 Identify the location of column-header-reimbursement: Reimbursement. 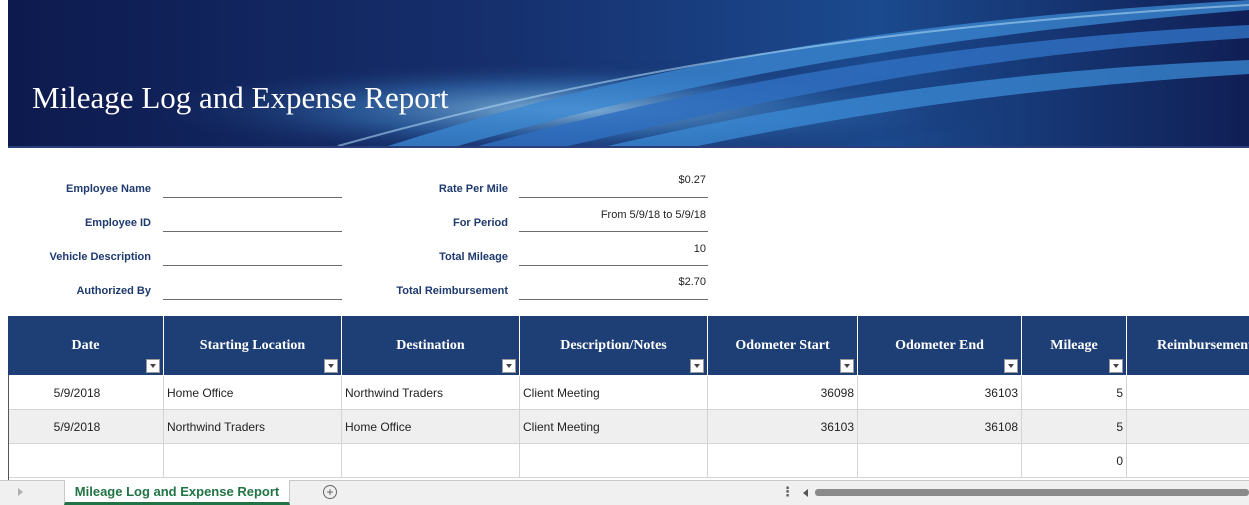
(1188, 345).